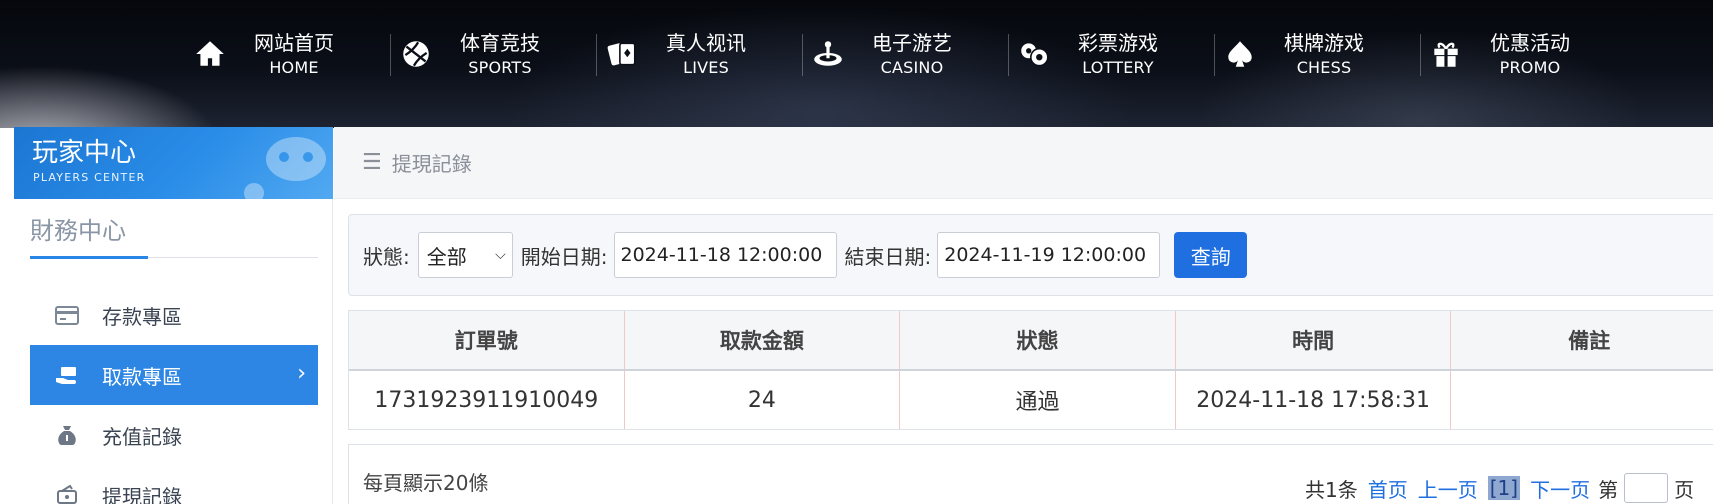 The image size is (1713, 504). Describe the element at coordinates (142, 436) in the screenshot. I see `sidebar-item-label: 充值記錄` at that location.